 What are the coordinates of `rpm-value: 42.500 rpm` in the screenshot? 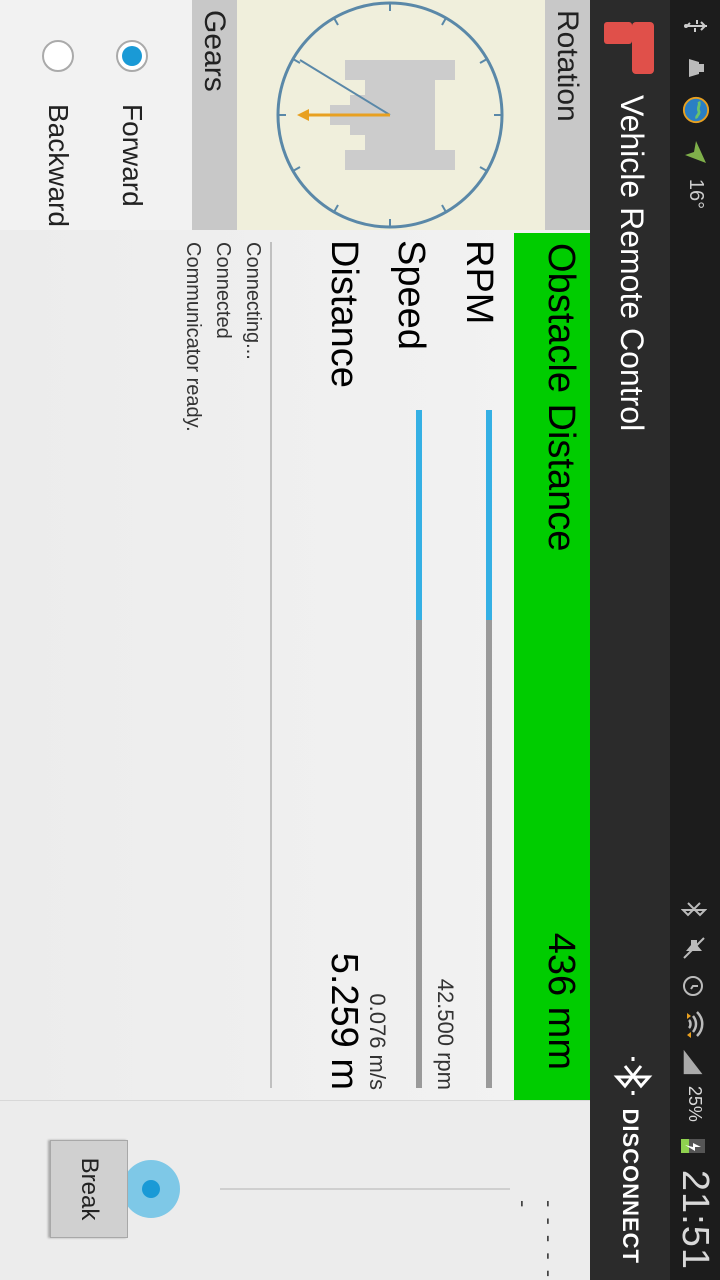 It's located at (445, 1034).